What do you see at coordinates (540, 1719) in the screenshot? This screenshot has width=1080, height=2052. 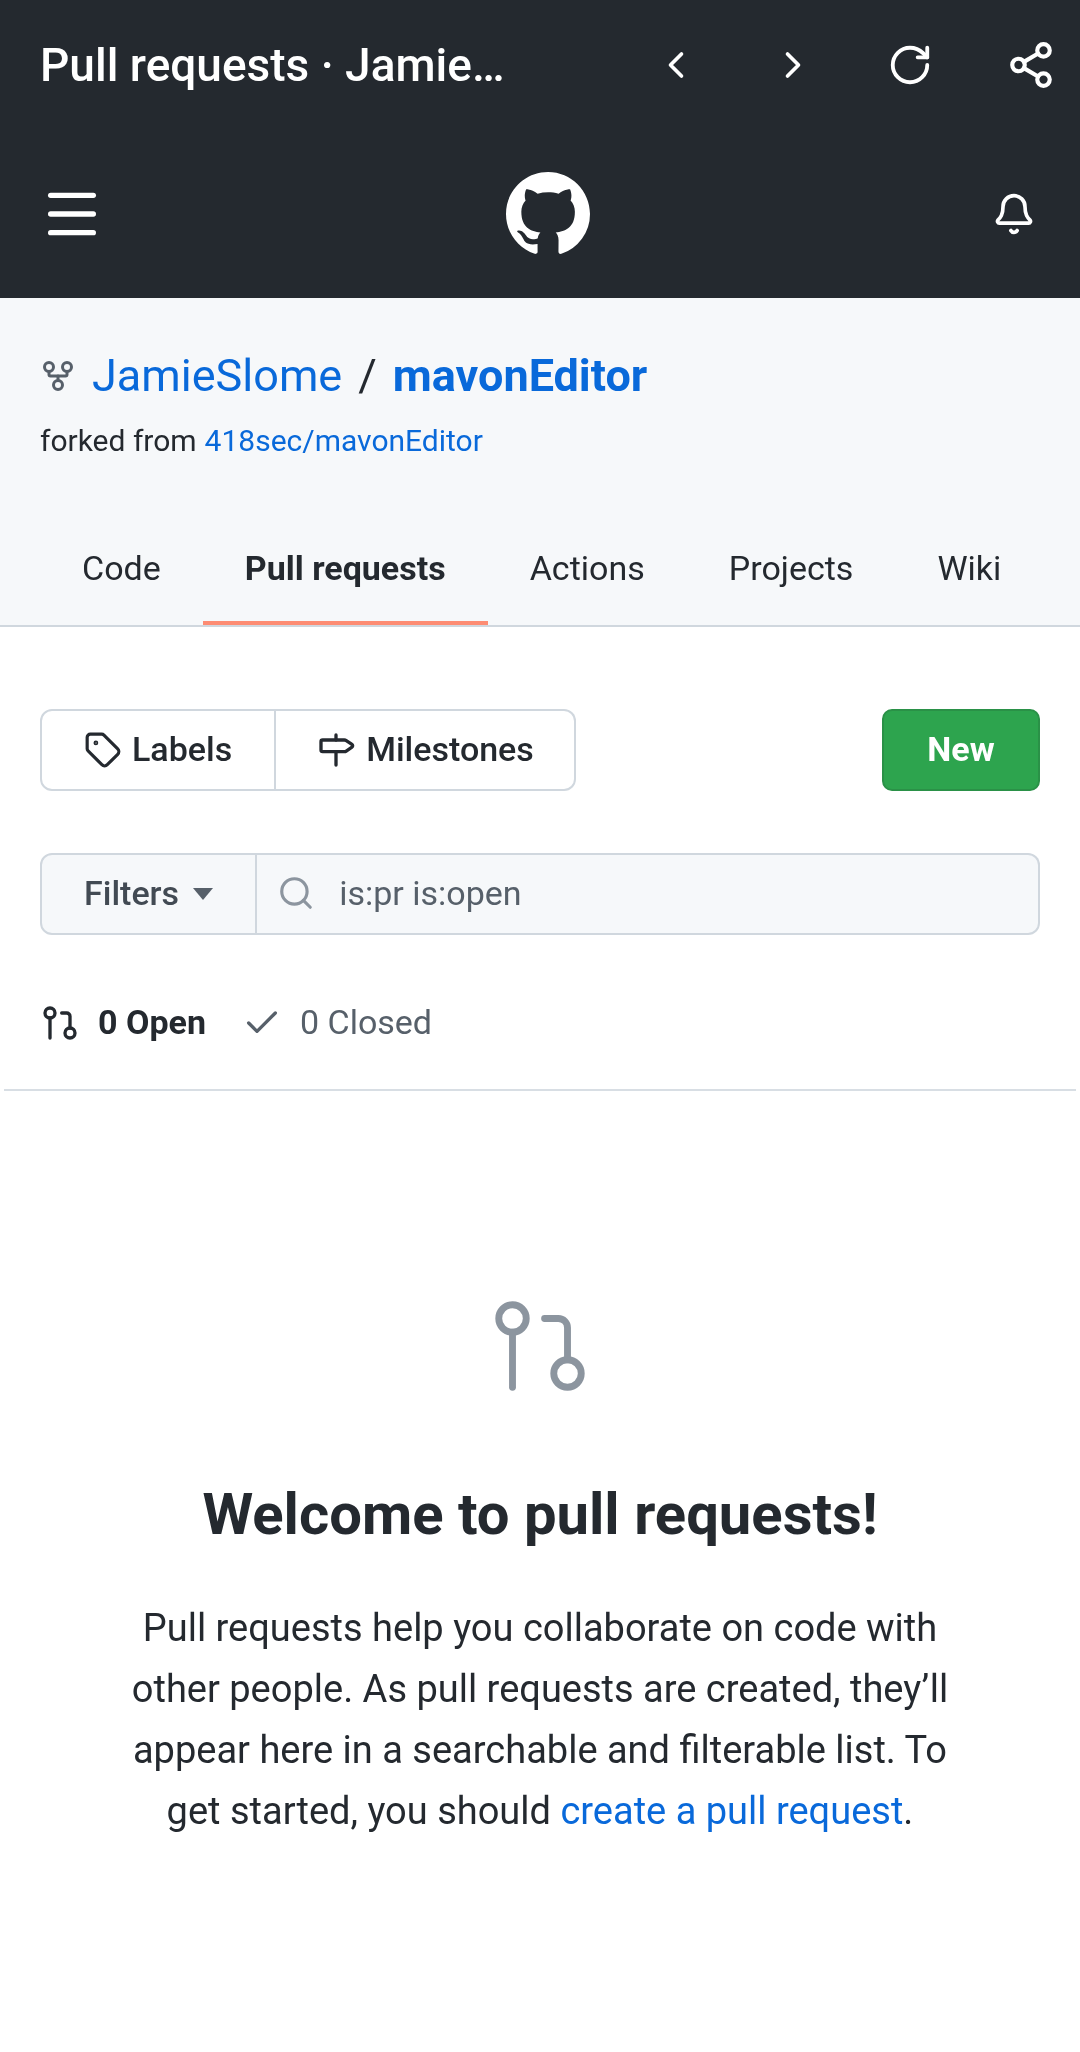 I see `empty-state-description: Pull requests help you collaborate on code with other people. As pull requests are created, they’ll appear here in a searchable and filterable list. To get started, you should create a pull request.` at bounding box center [540, 1719].